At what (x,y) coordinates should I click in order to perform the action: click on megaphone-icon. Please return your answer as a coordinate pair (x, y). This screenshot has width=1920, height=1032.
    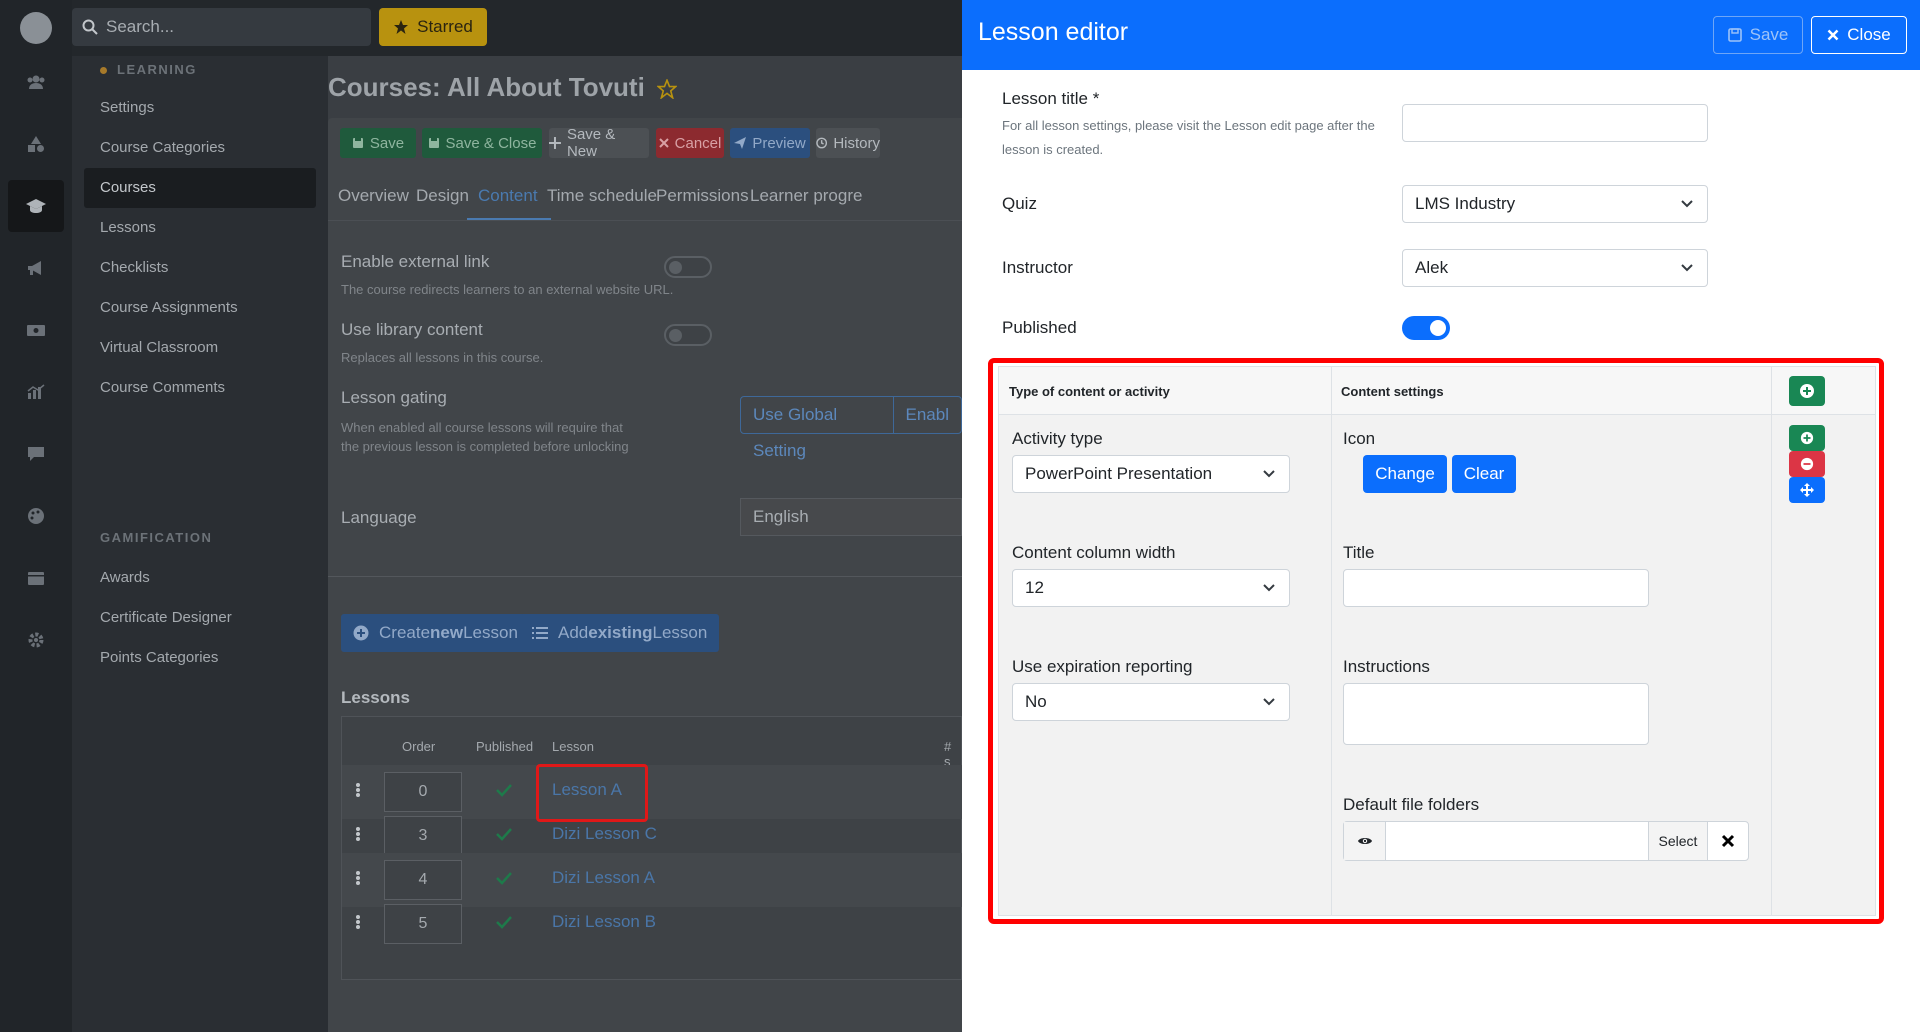
    Looking at the image, I should click on (36, 268).